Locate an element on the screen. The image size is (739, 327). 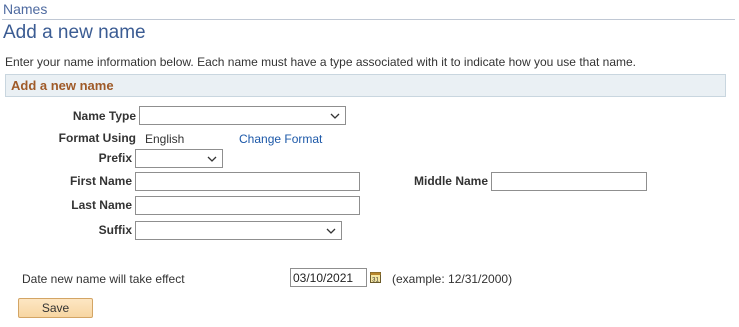
first-name-label: First Name is located at coordinates (100, 181).